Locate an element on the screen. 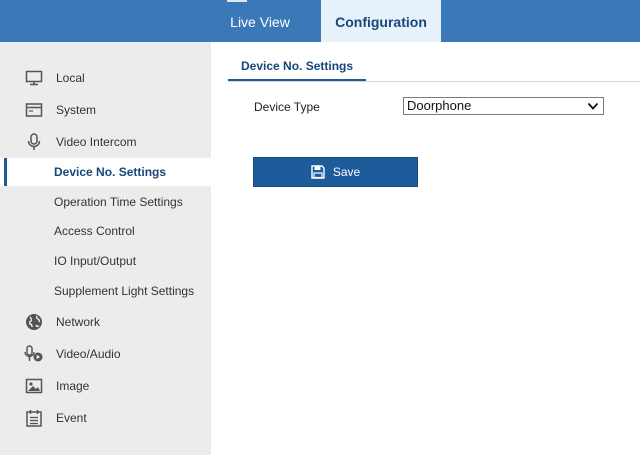  sidebar-item-local: Local is located at coordinates (105, 78).